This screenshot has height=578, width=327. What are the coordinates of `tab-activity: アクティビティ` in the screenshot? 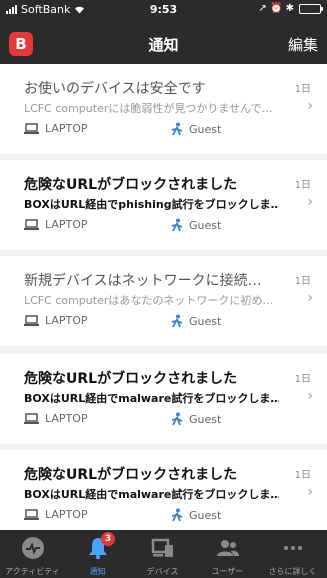 It's located at (32, 554).